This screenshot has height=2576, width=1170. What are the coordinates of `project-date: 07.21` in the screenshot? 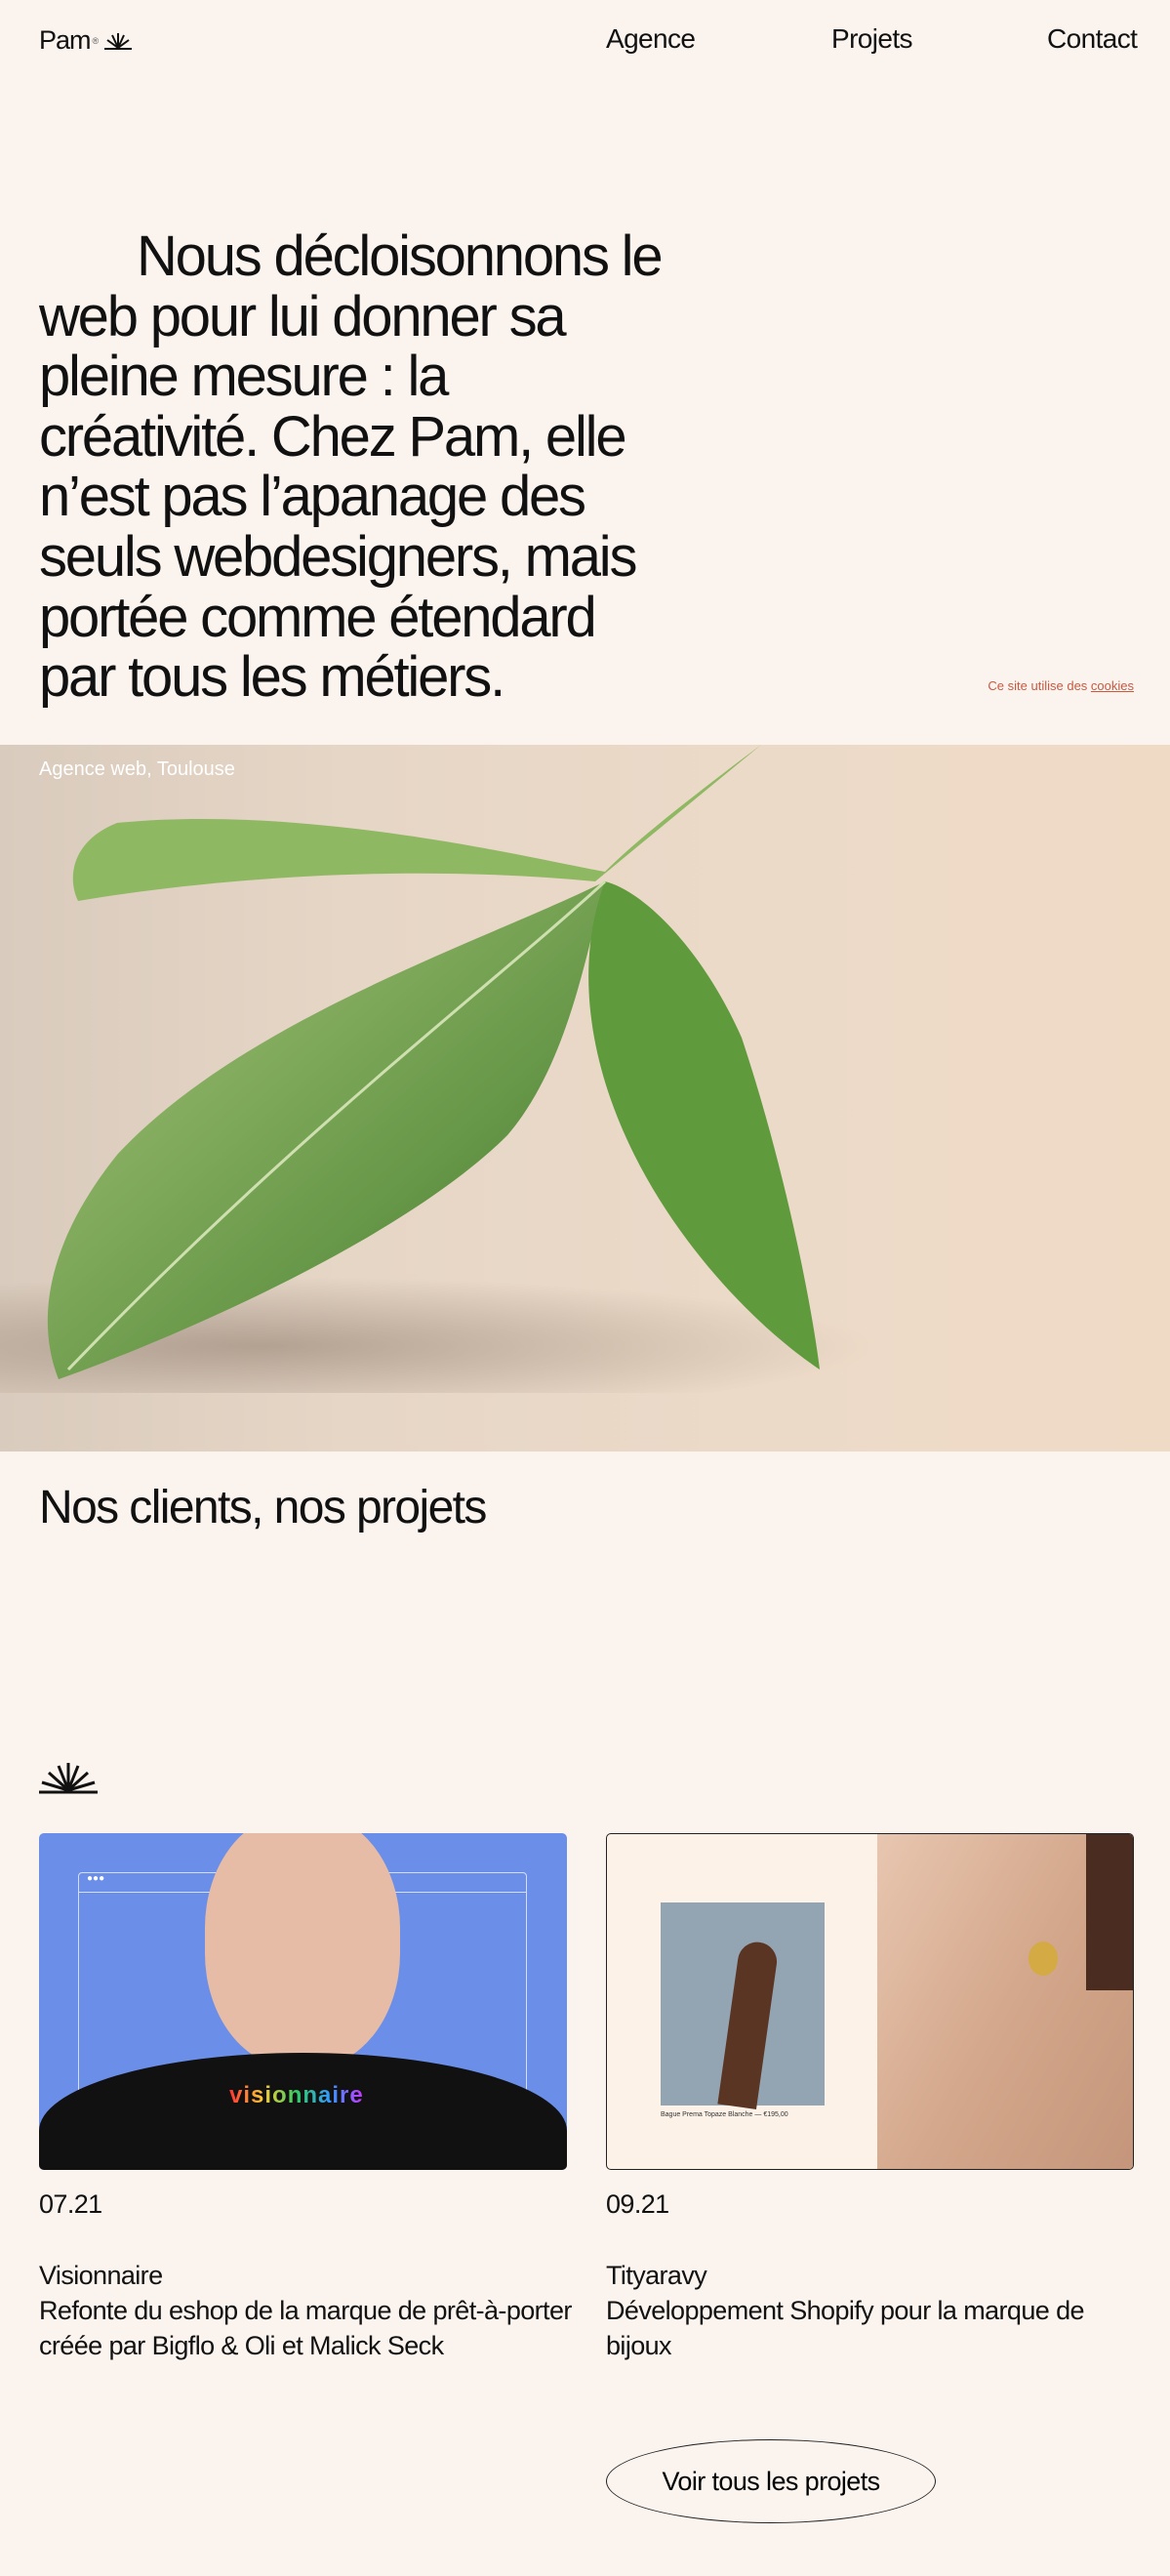 It's located at (70, 2204).